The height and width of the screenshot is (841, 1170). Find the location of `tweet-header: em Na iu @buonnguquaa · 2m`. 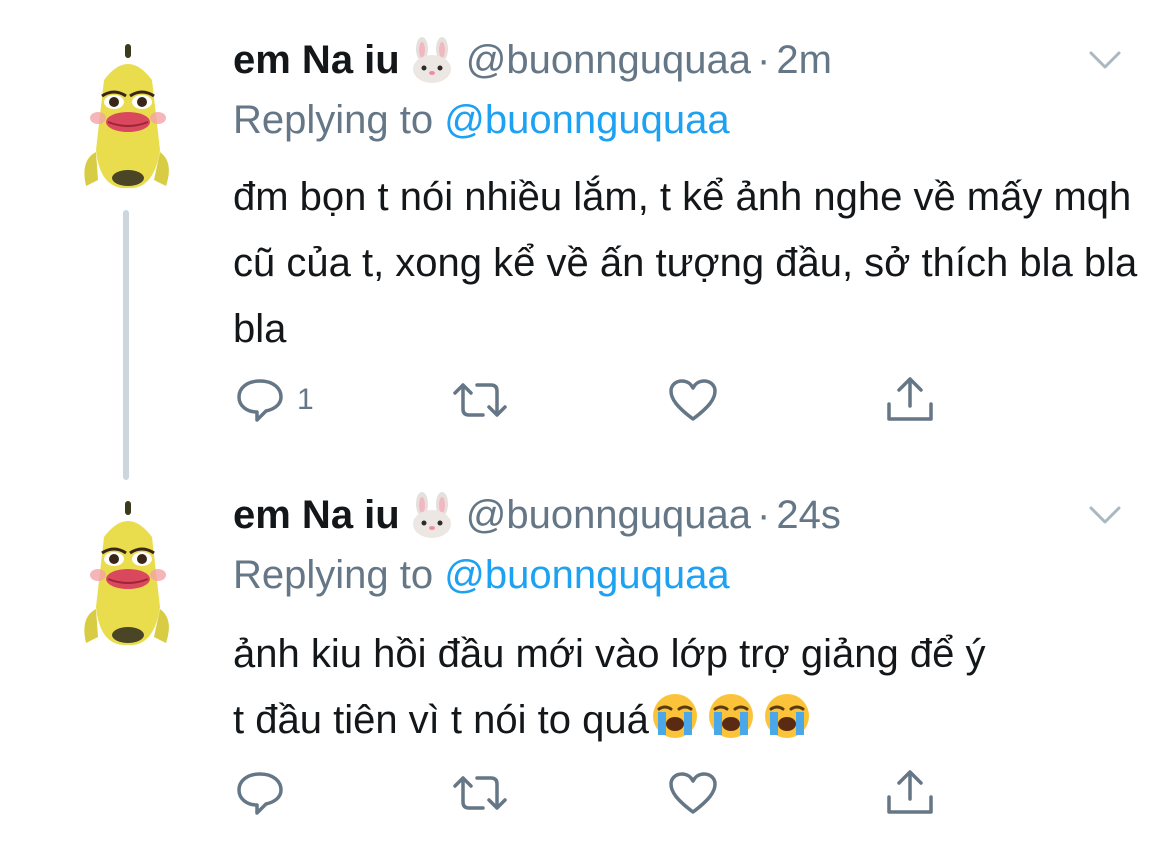

tweet-header: em Na iu @buonnguquaa · 2m is located at coordinates (532, 60).